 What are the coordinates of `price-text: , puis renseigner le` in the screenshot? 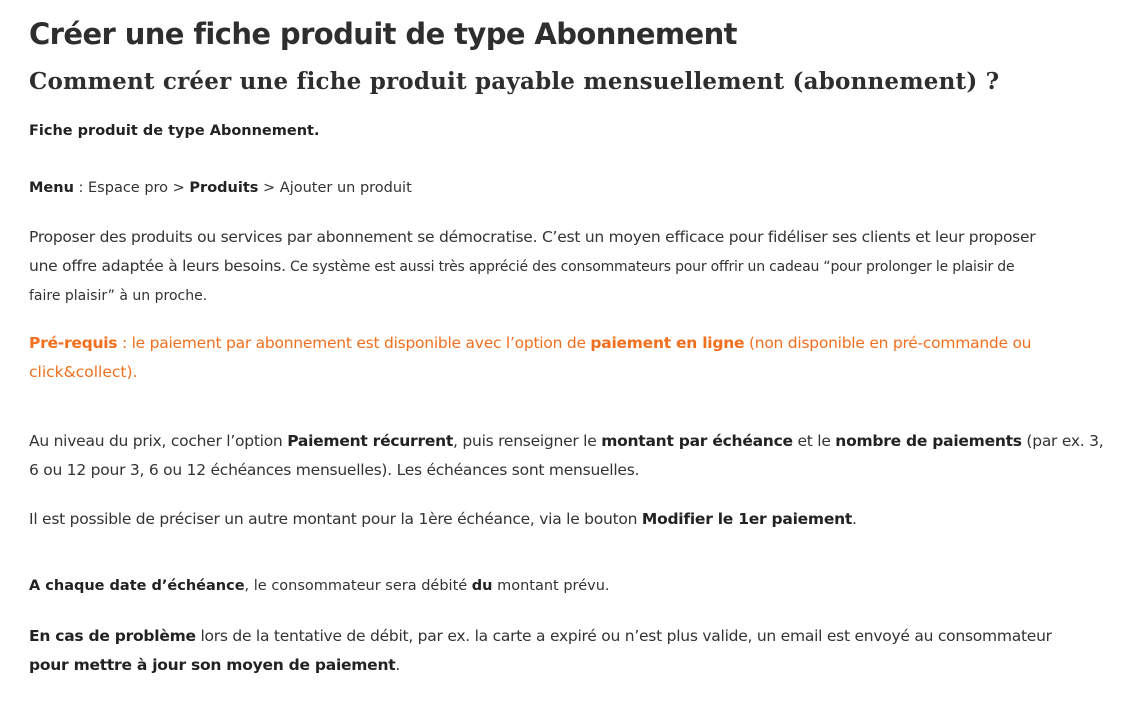 It's located at (527, 441).